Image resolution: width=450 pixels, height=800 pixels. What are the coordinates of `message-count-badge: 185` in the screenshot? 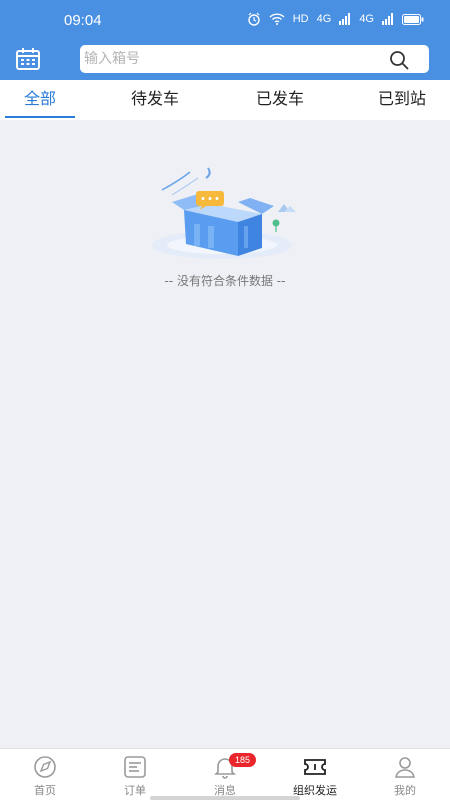 It's located at (243, 760).